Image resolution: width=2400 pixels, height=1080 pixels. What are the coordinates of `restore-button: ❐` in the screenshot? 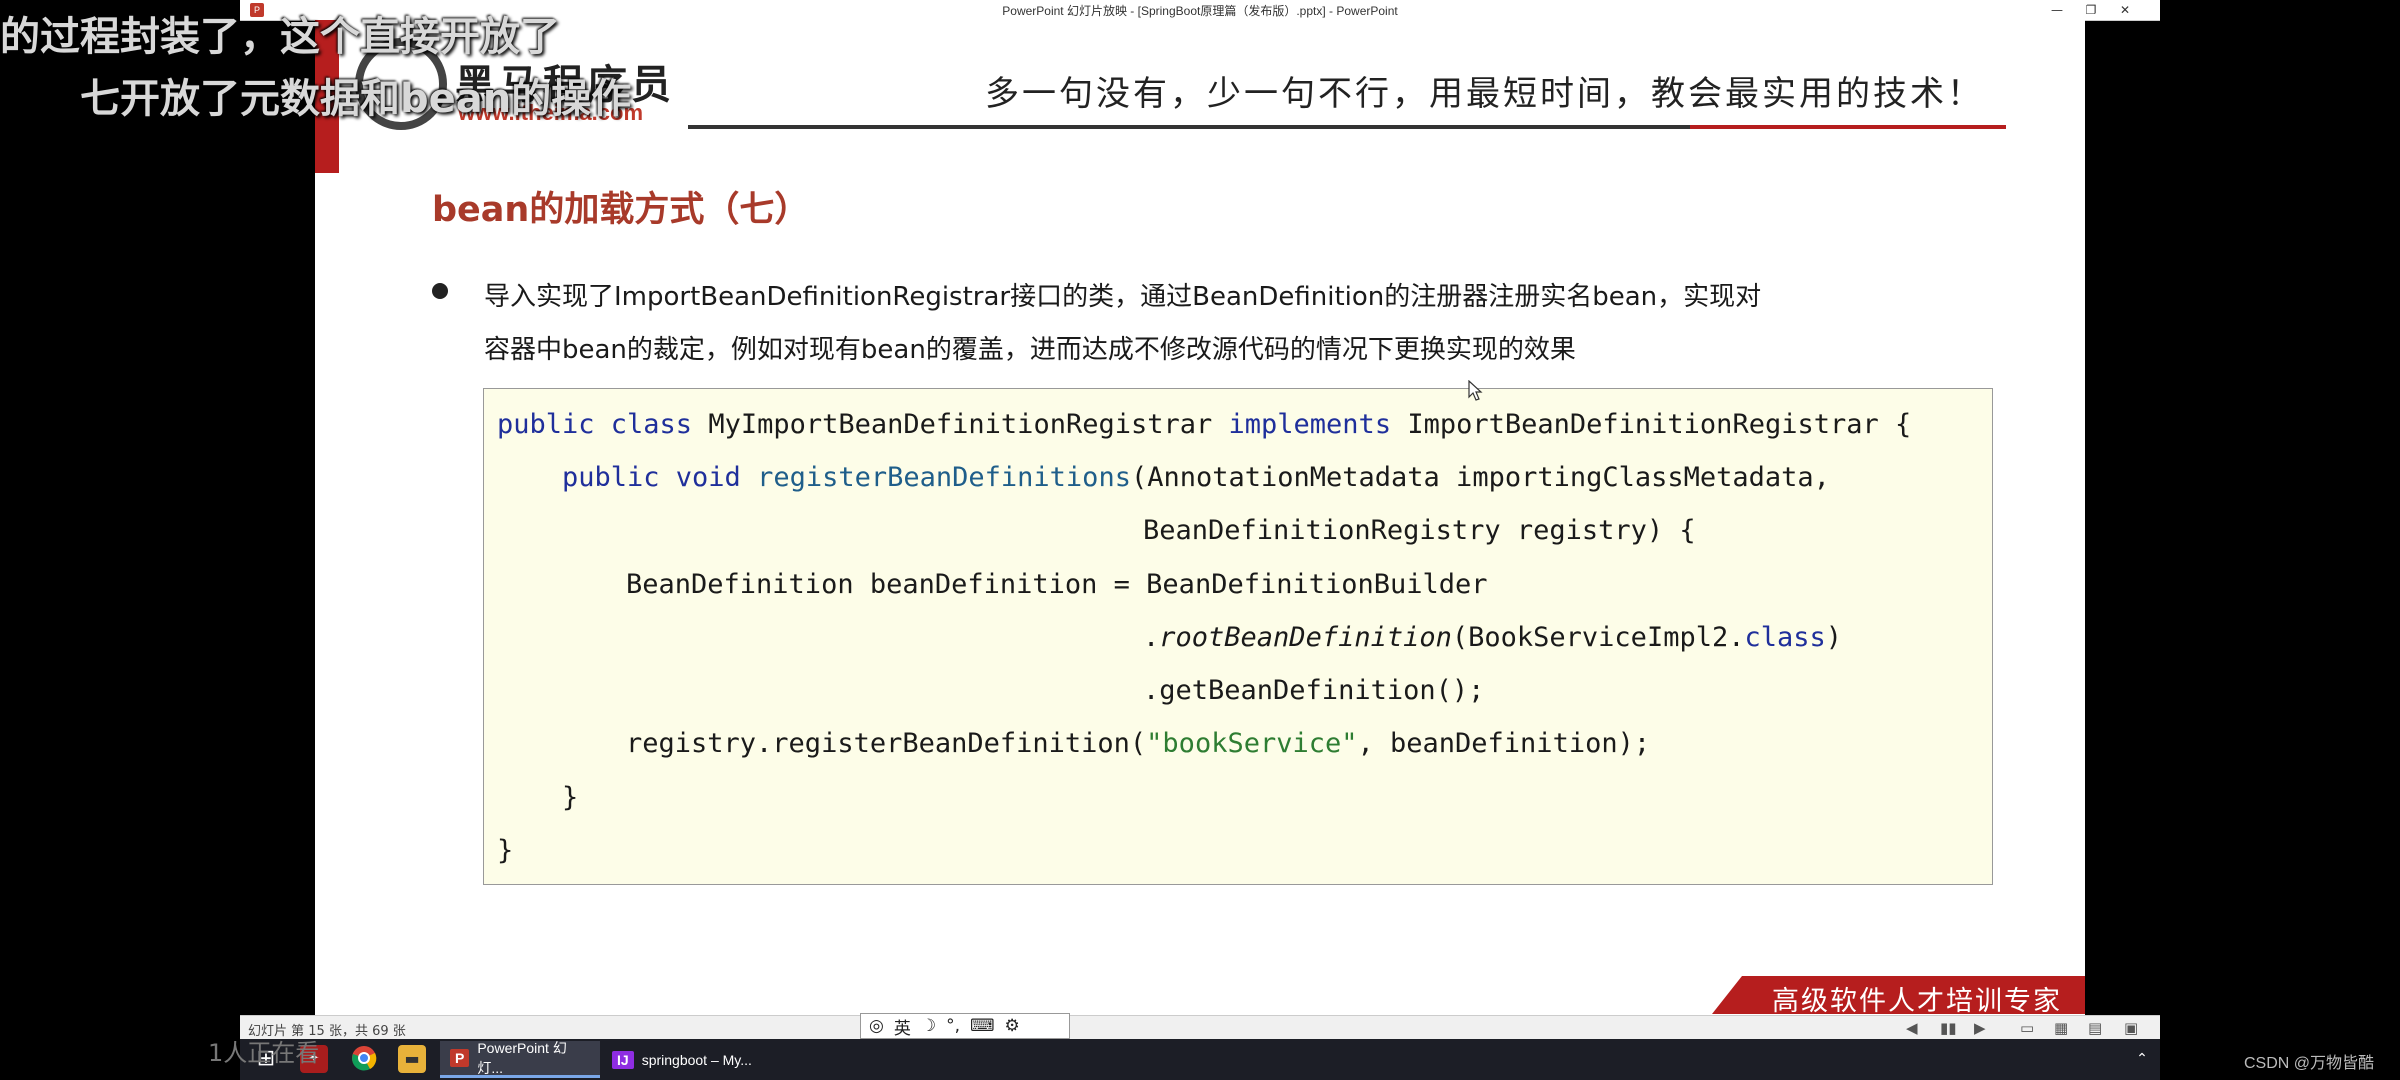 It's located at (2091, 10).